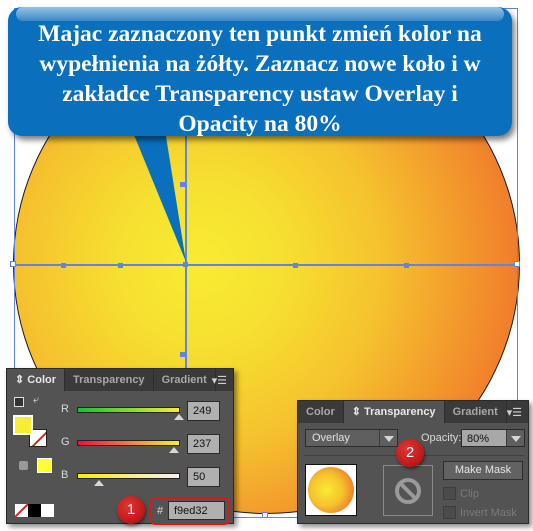 The width and height of the screenshot is (533, 531). What do you see at coordinates (19, 402) in the screenshot?
I see `swap-fill-stroke-icon` at bounding box center [19, 402].